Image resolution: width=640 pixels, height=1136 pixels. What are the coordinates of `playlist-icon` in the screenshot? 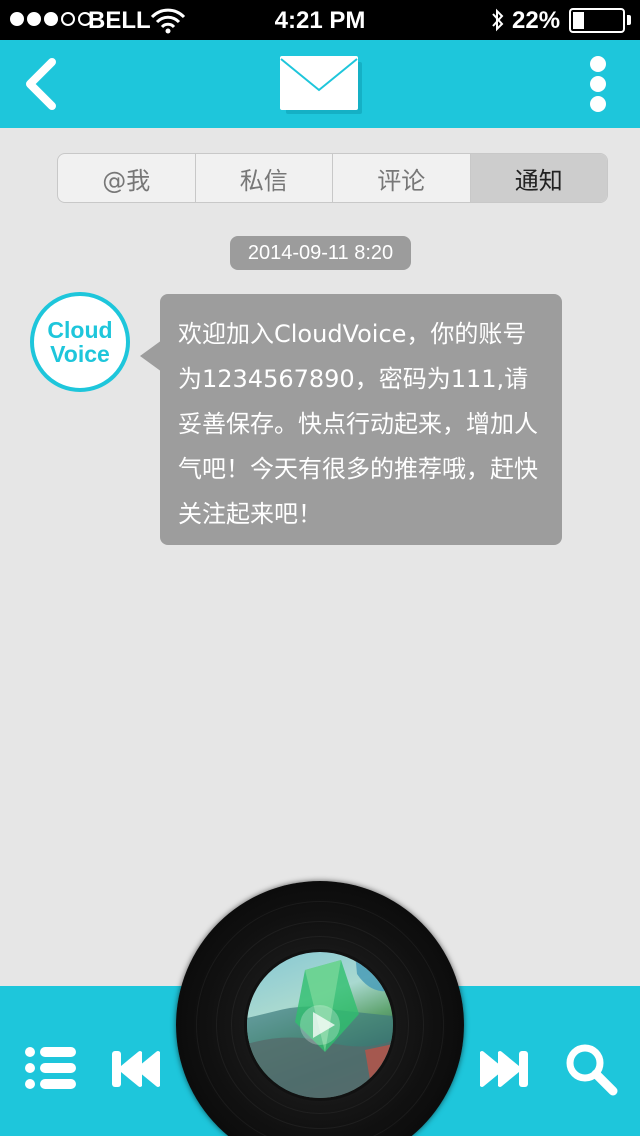 It's located at (51, 1068).